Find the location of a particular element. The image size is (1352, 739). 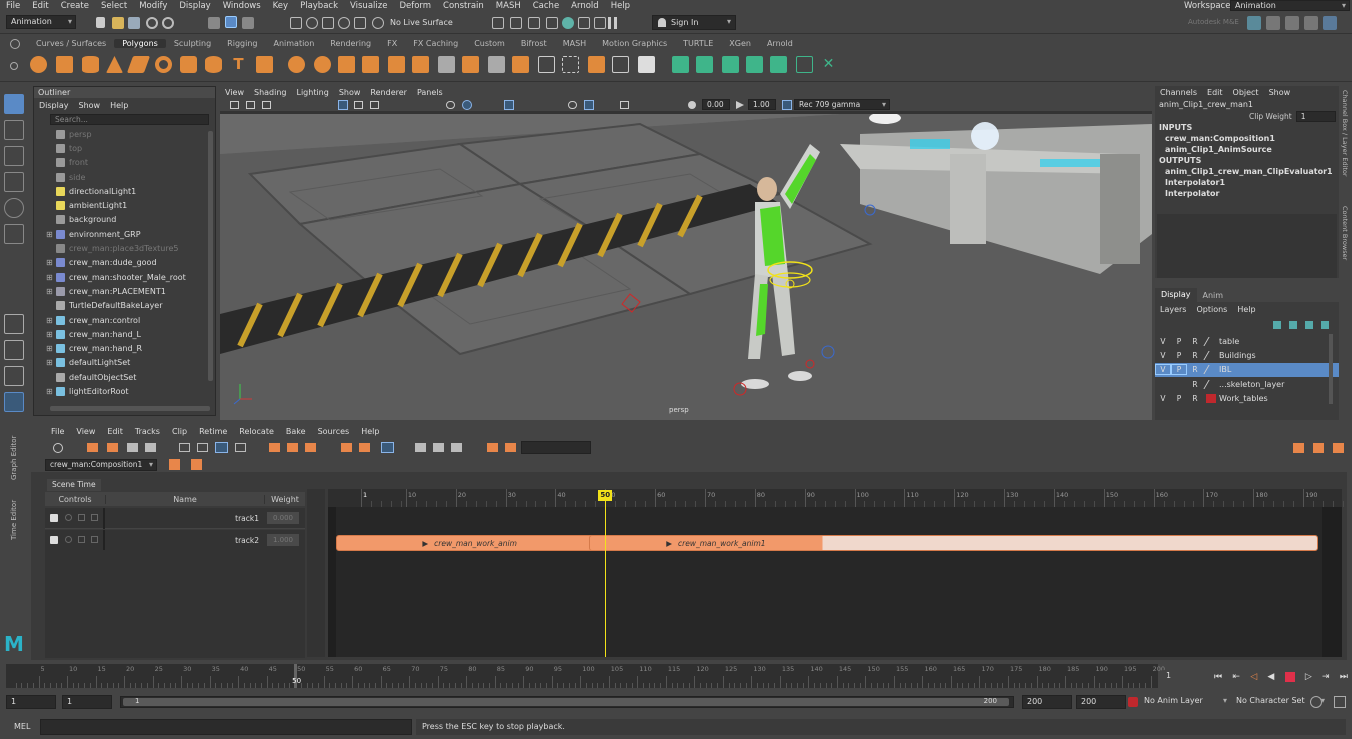

gamma-field: 1.00 is located at coordinates (762, 104).